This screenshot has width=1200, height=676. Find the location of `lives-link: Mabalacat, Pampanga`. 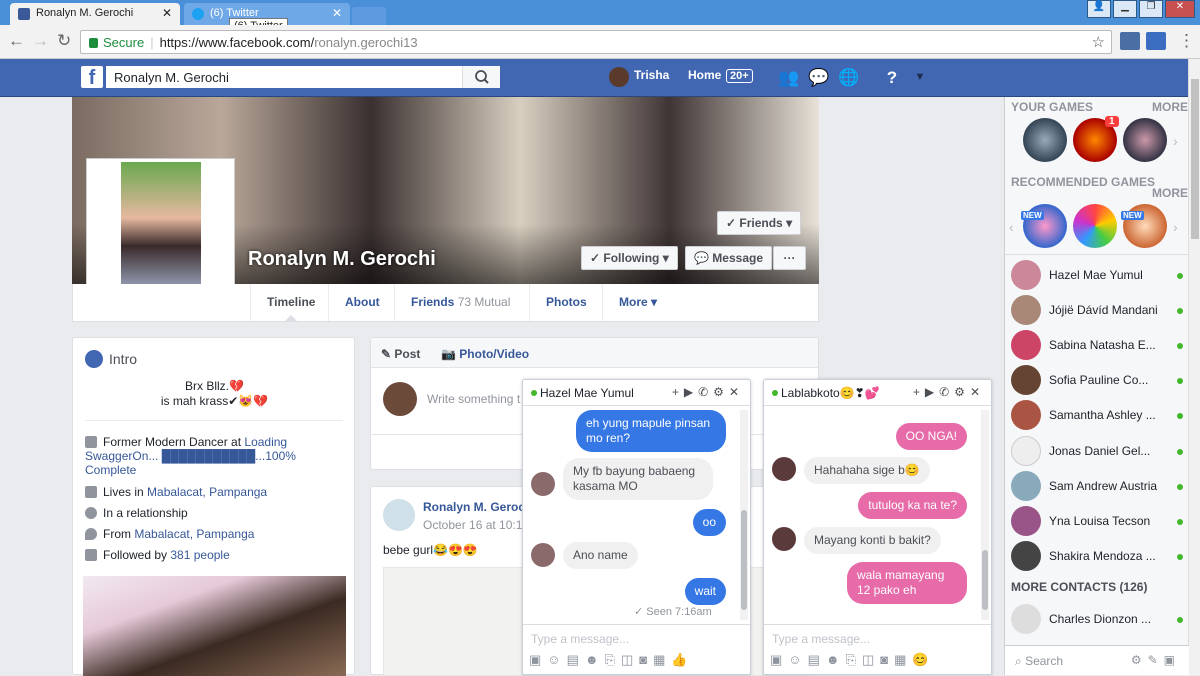

lives-link: Mabalacat, Pampanga is located at coordinates (207, 492).